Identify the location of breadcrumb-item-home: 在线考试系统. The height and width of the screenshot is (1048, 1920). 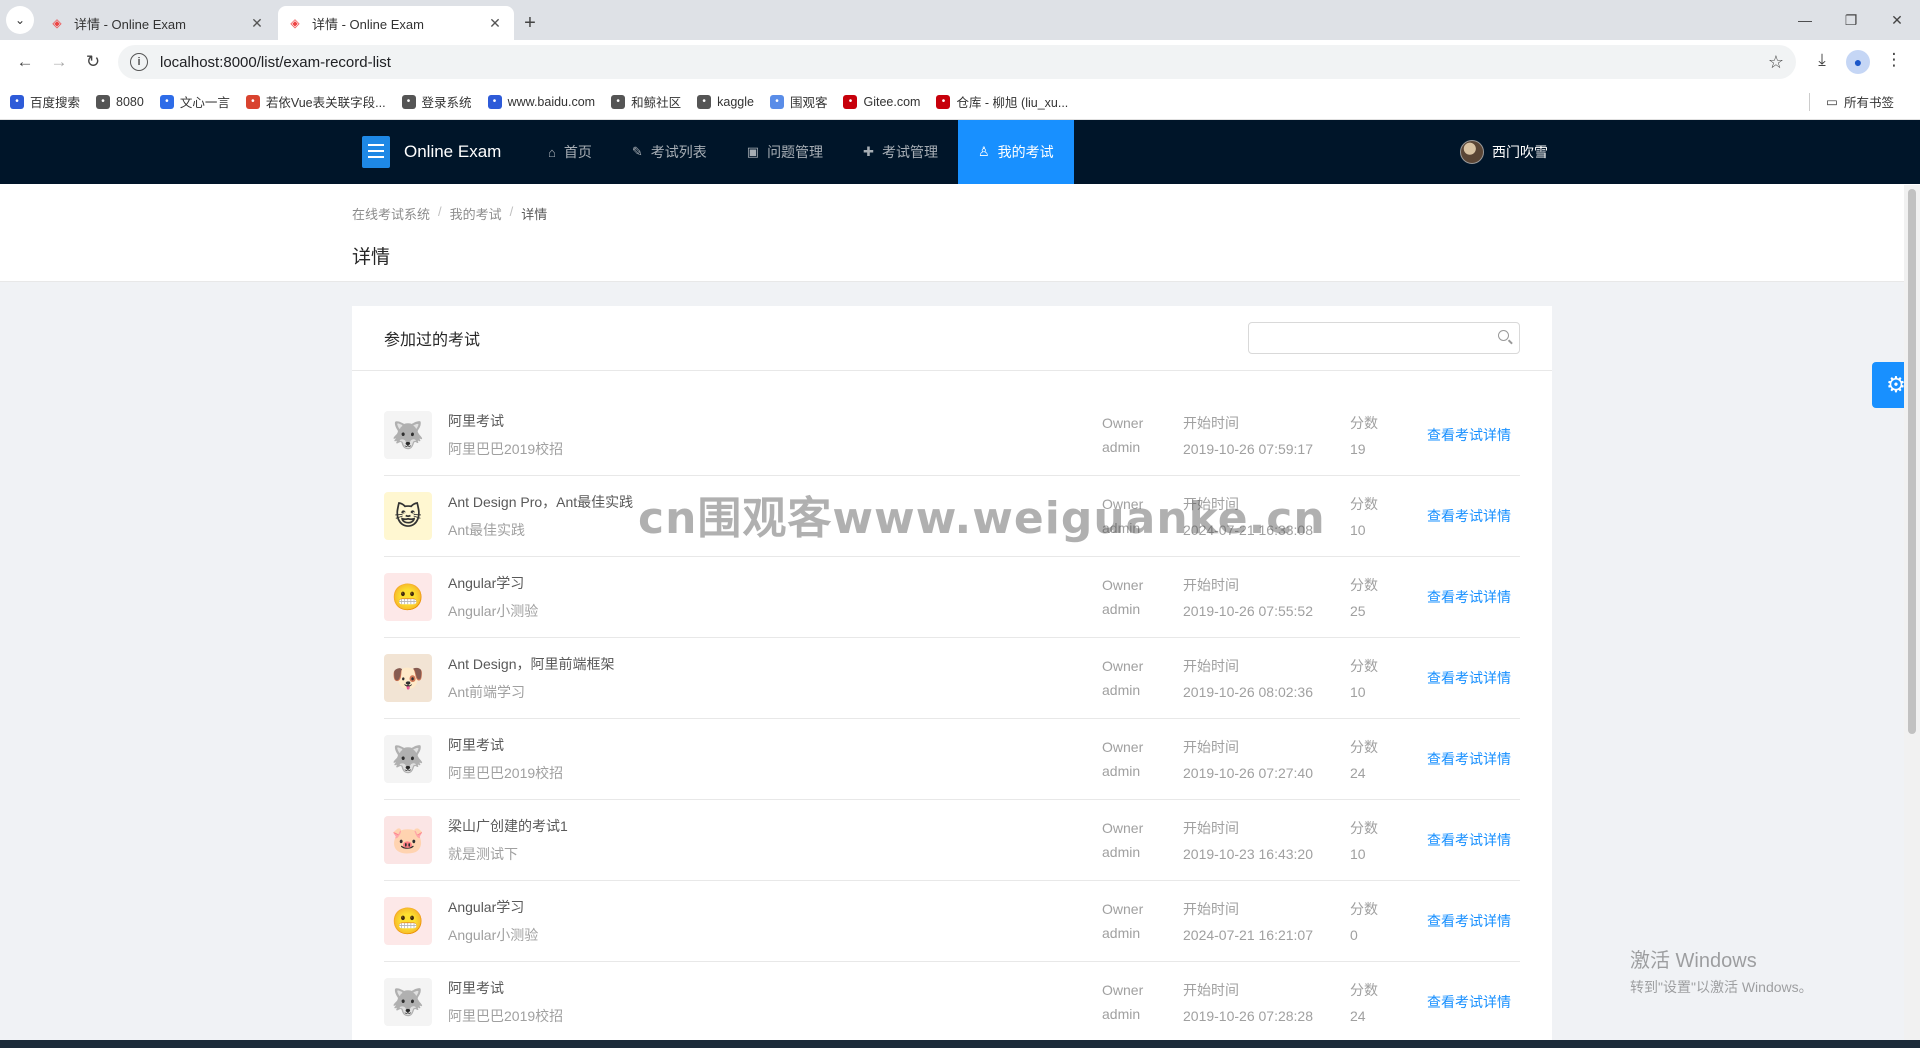
(391, 213).